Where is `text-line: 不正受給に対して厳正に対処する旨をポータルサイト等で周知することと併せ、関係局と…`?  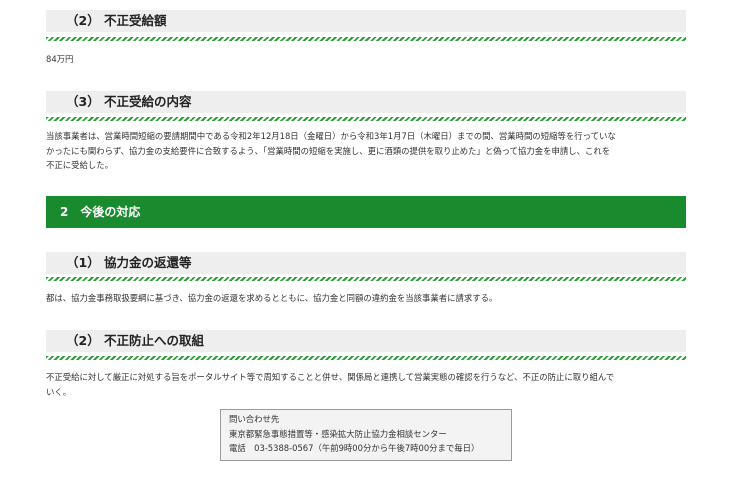 text-line: 不正受給に対して厳正に対処する旨をポータルサイト等で周知することと併せ、関係局と… is located at coordinates (330, 377).